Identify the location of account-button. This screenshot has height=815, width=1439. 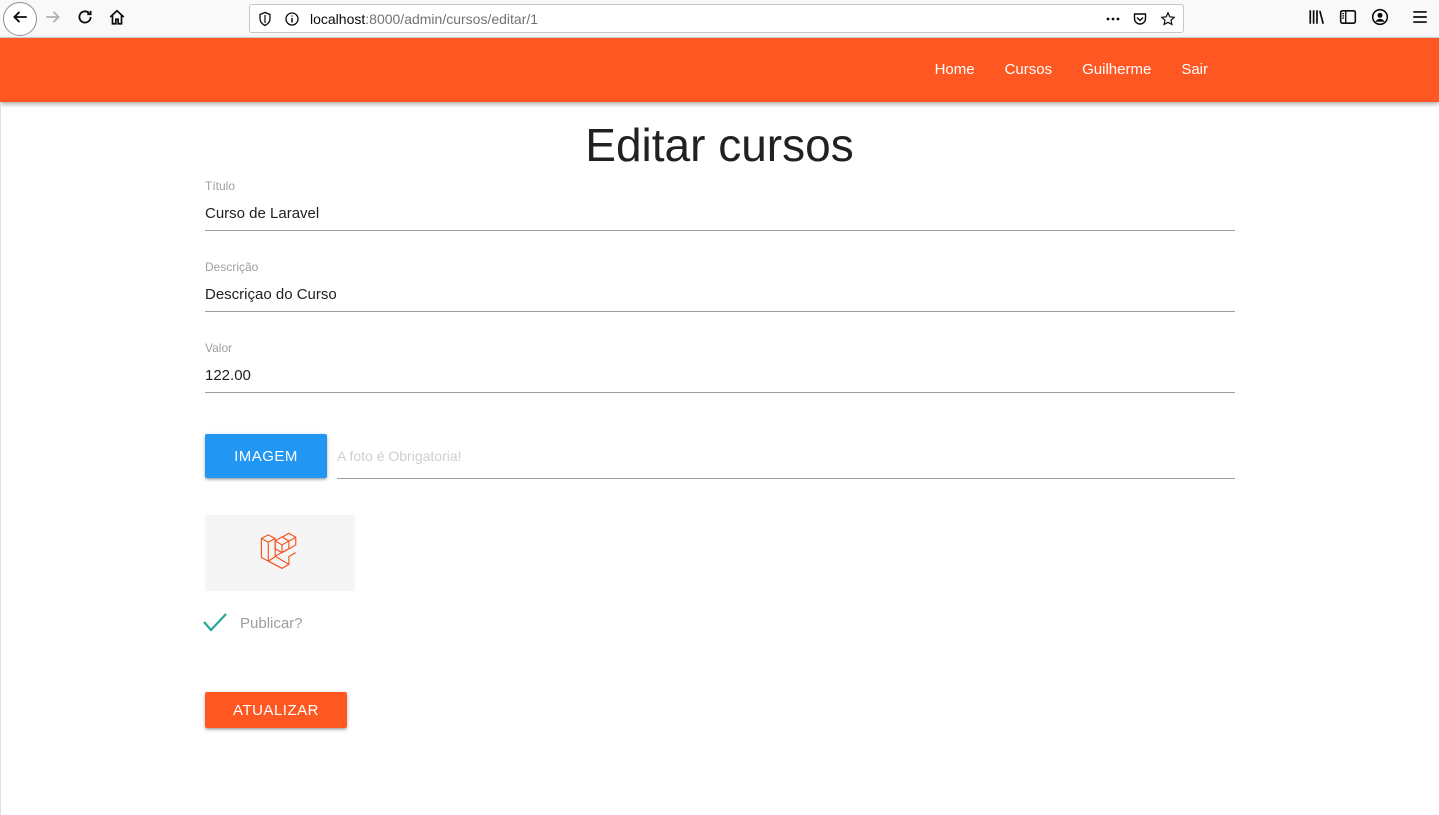
(1380, 19).